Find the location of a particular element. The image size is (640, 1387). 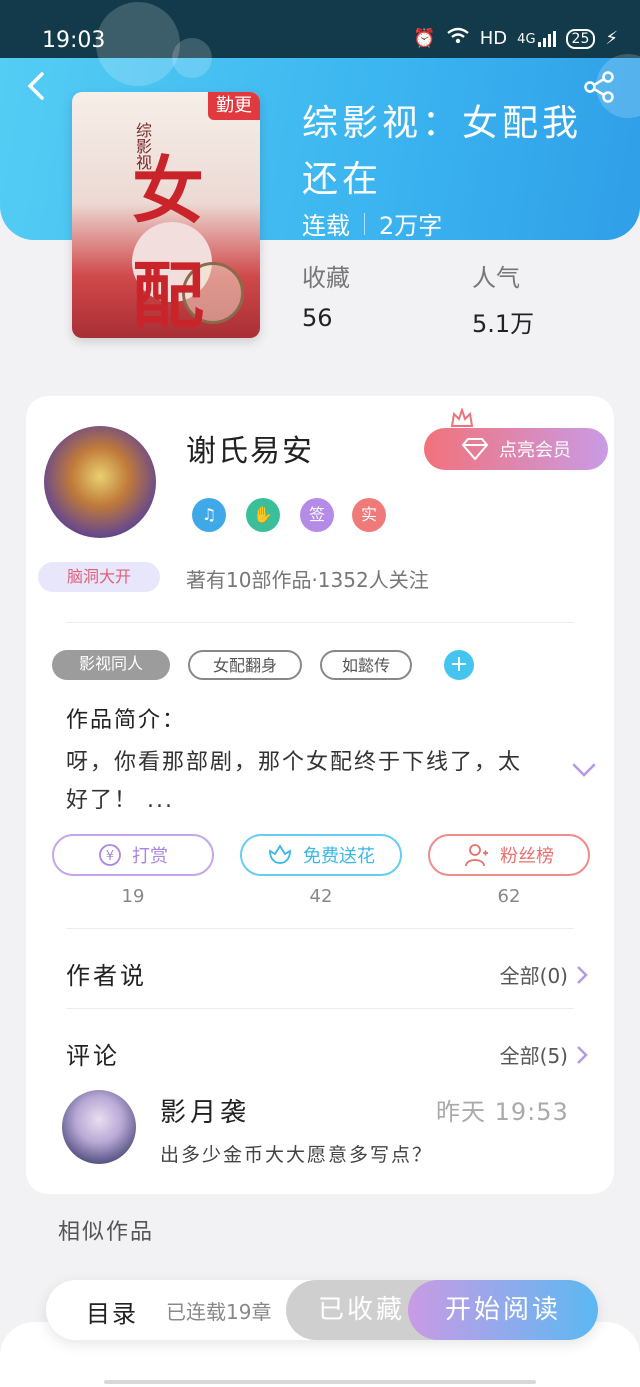

stat-label-popularity: 人气 is located at coordinates (496, 278).